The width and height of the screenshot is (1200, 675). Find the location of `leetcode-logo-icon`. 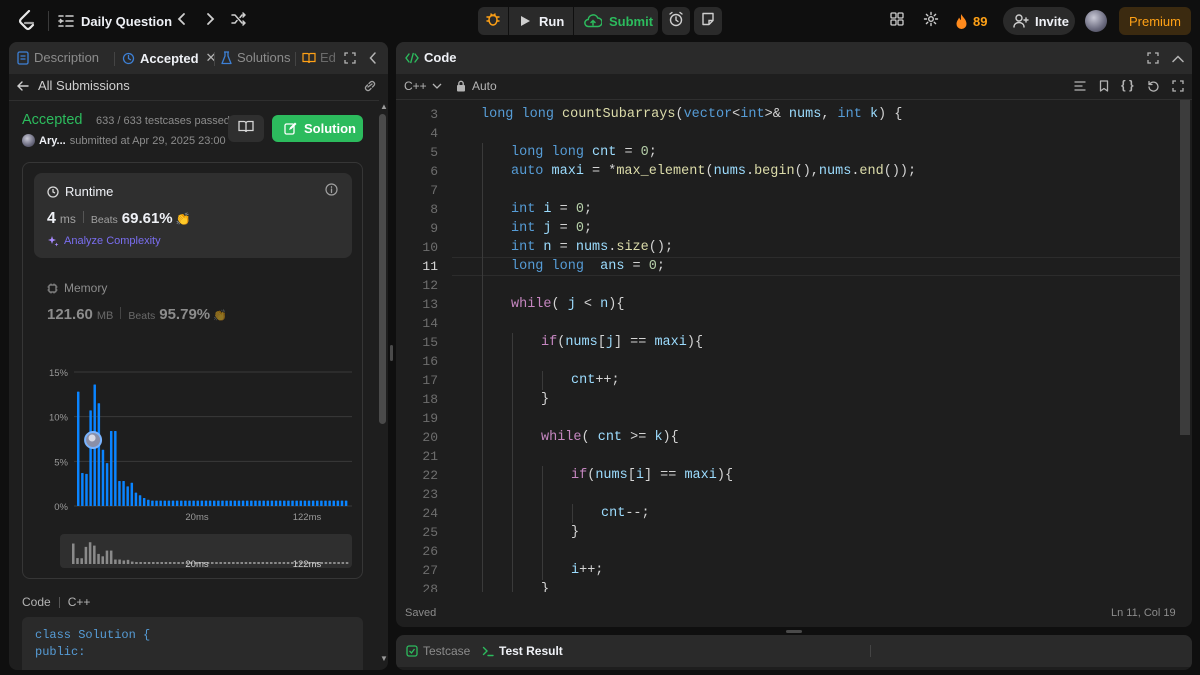

leetcode-logo-icon is located at coordinates (28, 21).